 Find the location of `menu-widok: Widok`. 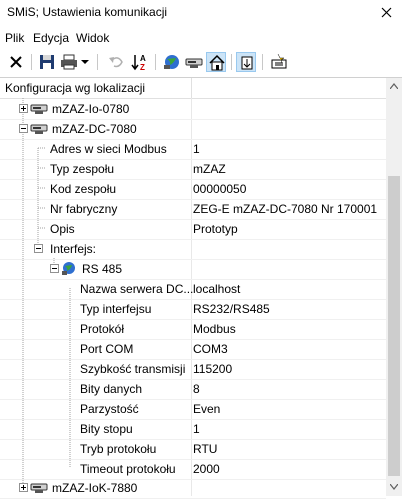

menu-widok: Widok is located at coordinates (92, 38).